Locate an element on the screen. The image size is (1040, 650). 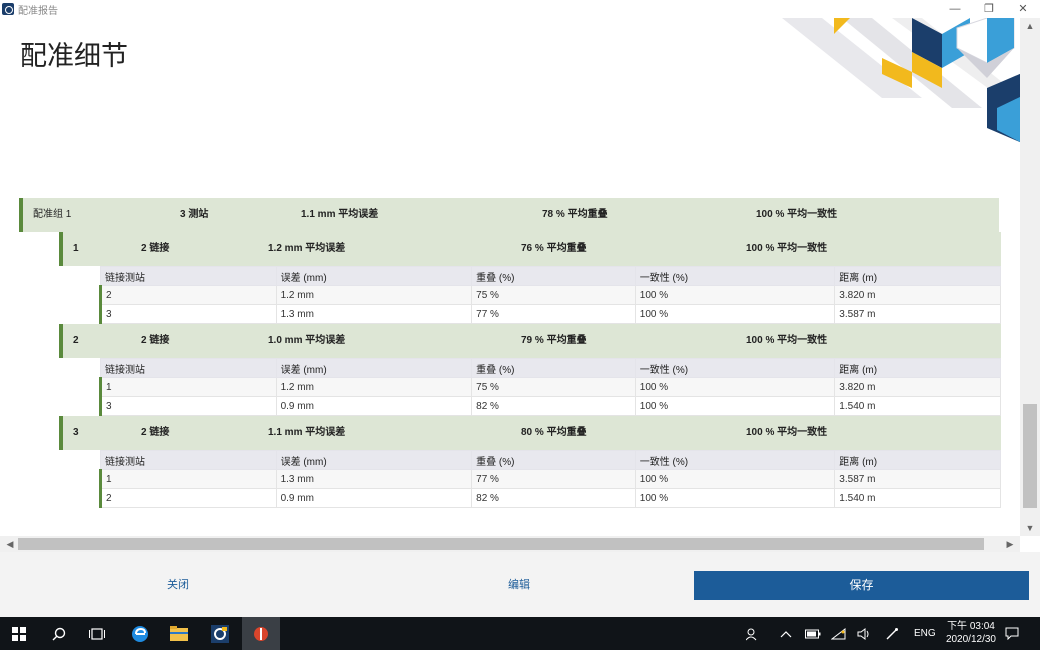
table-row: 2 0.9 mm 82 % 100 % 1.540 m is located at coordinates (550, 498).